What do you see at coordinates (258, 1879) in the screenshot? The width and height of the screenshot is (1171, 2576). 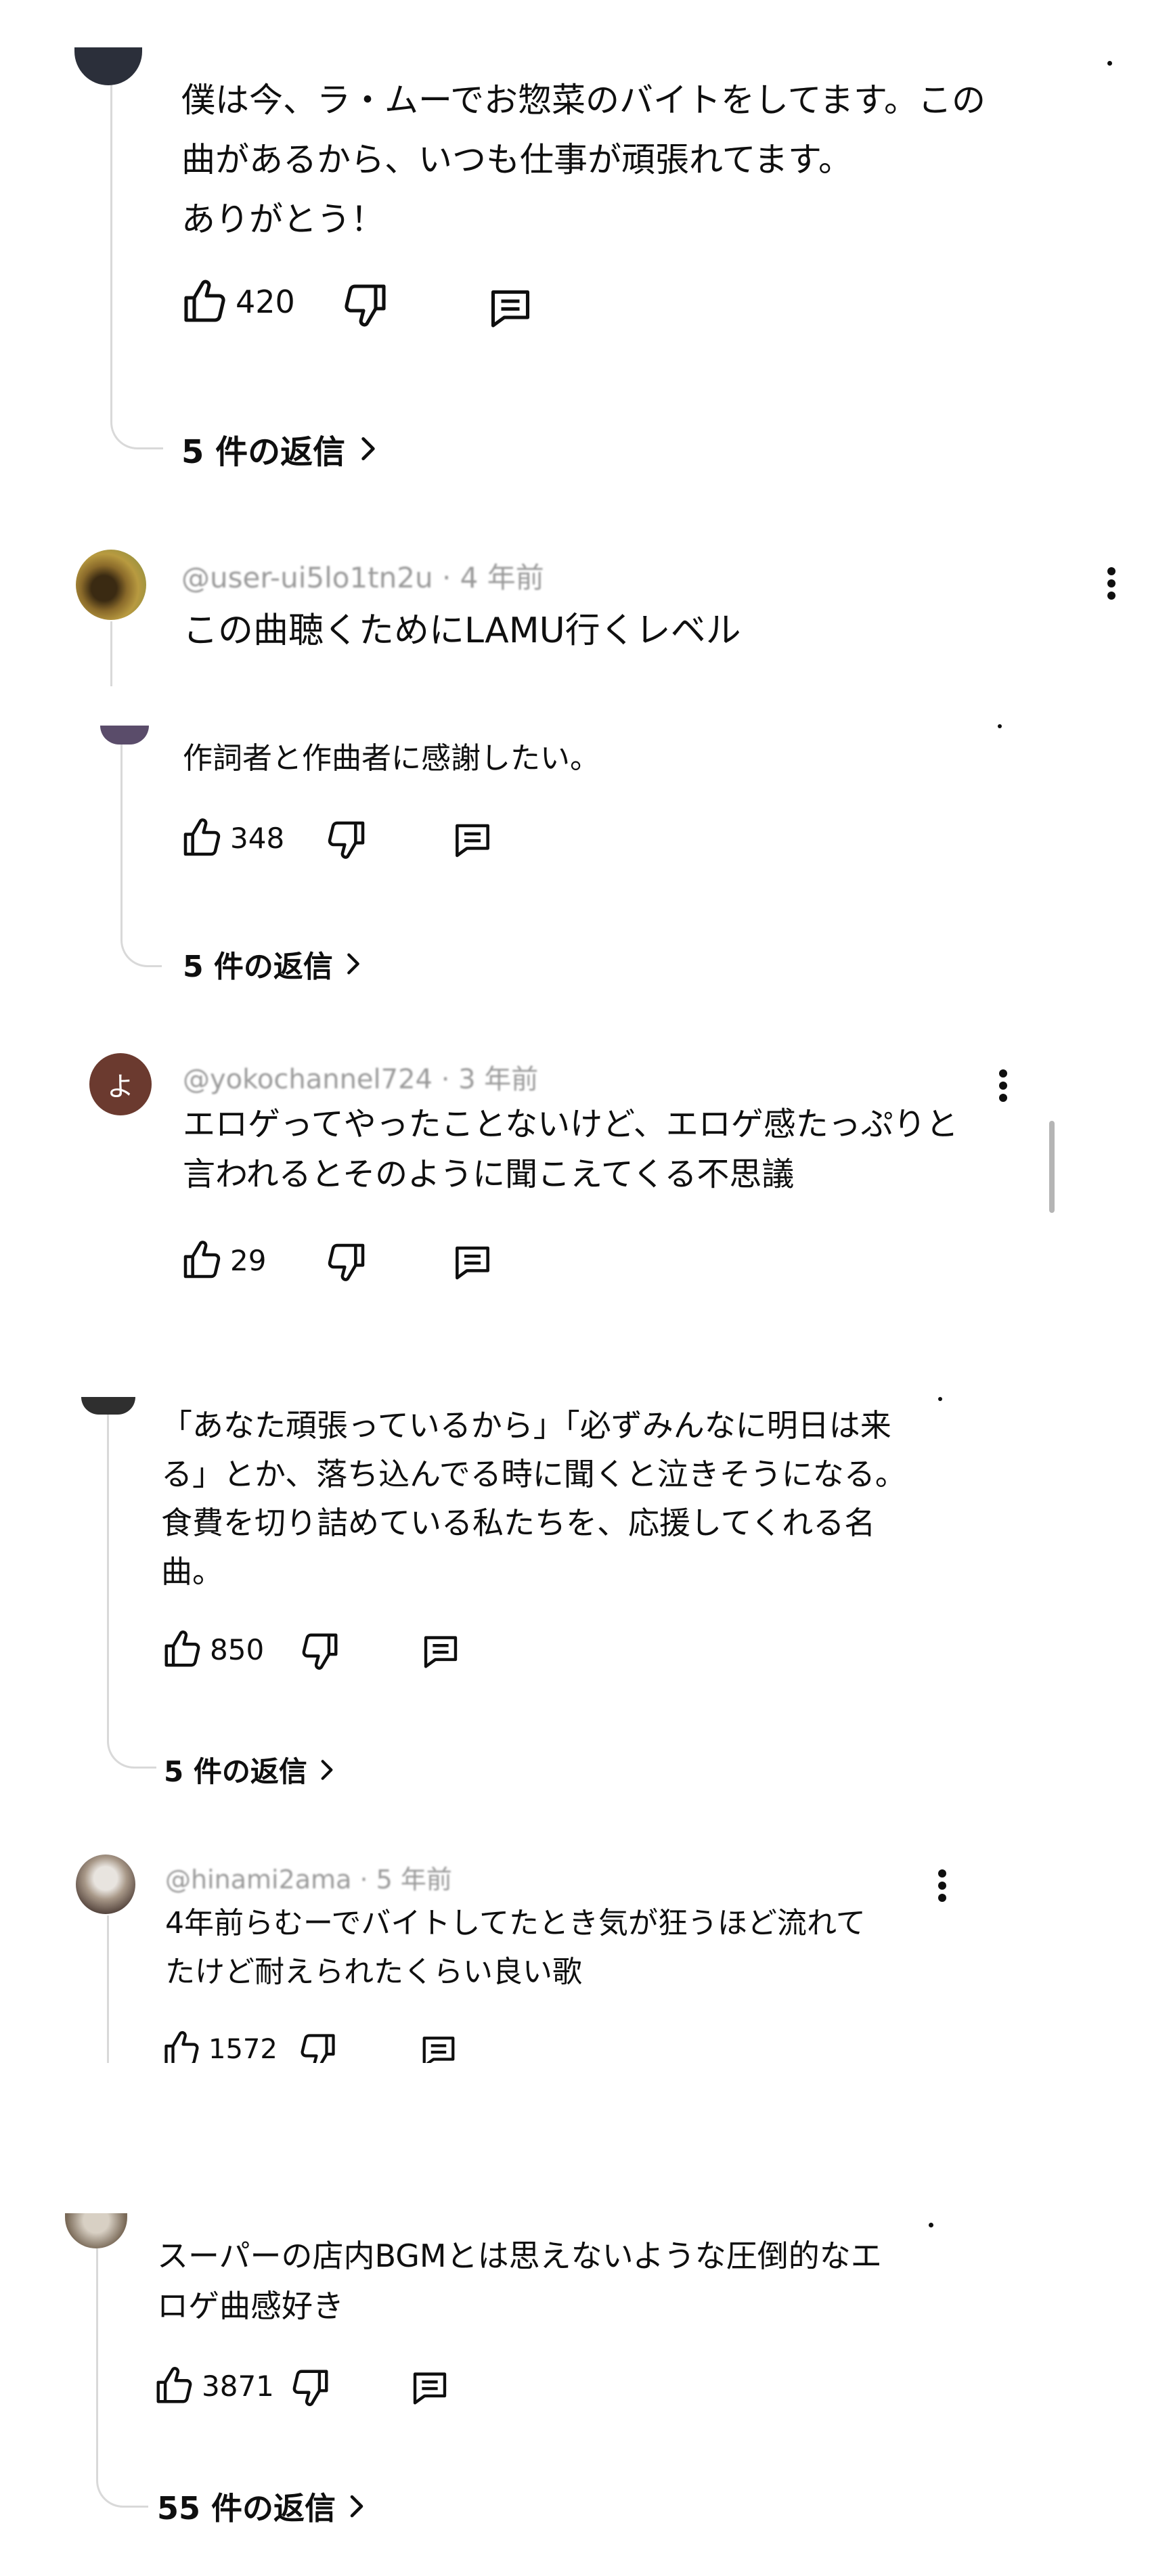 I see `author-name: @hinami2ama` at bounding box center [258, 1879].